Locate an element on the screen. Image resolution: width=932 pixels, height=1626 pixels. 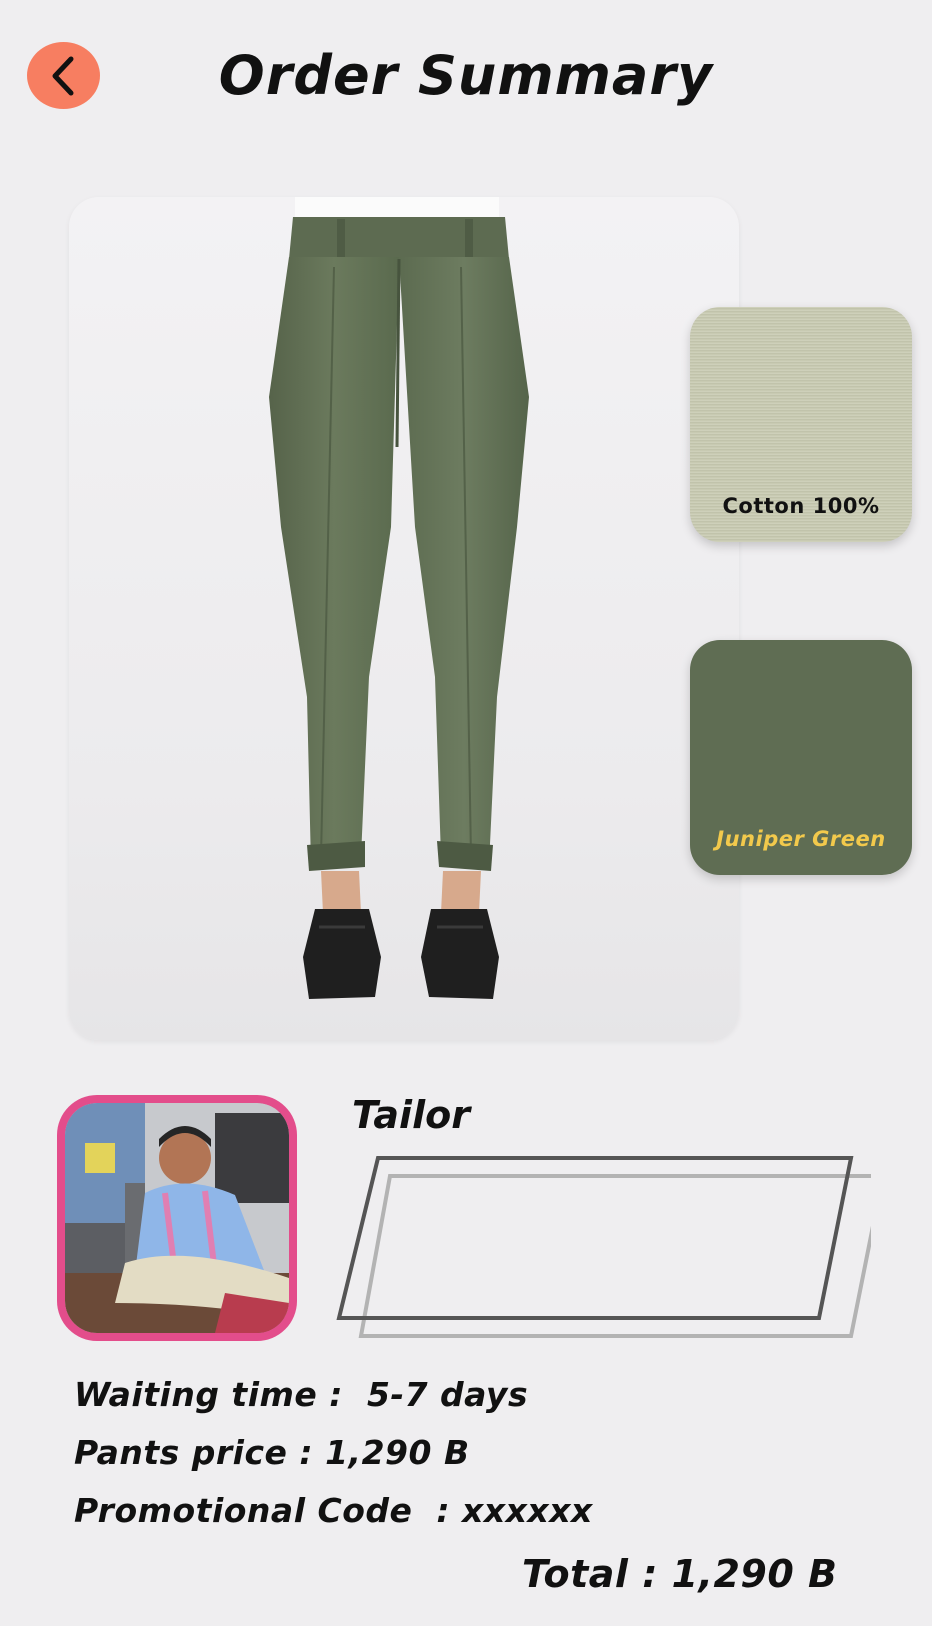
color-label: Juniper Green is located at coordinates (801, 839).